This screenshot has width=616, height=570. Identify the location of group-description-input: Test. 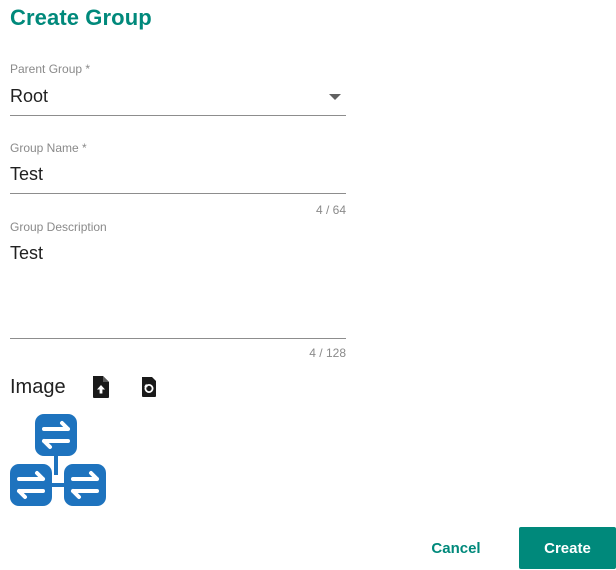
(26, 253).